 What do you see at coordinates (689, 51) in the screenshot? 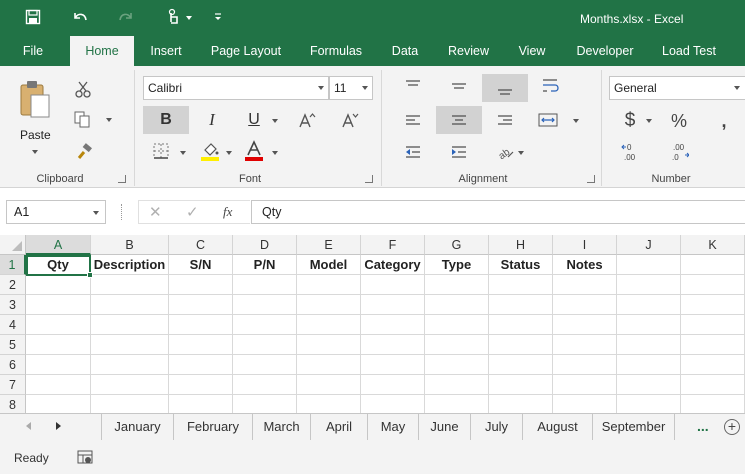
I see `tab-load-test: Load Test` at bounding box center [689, 51].